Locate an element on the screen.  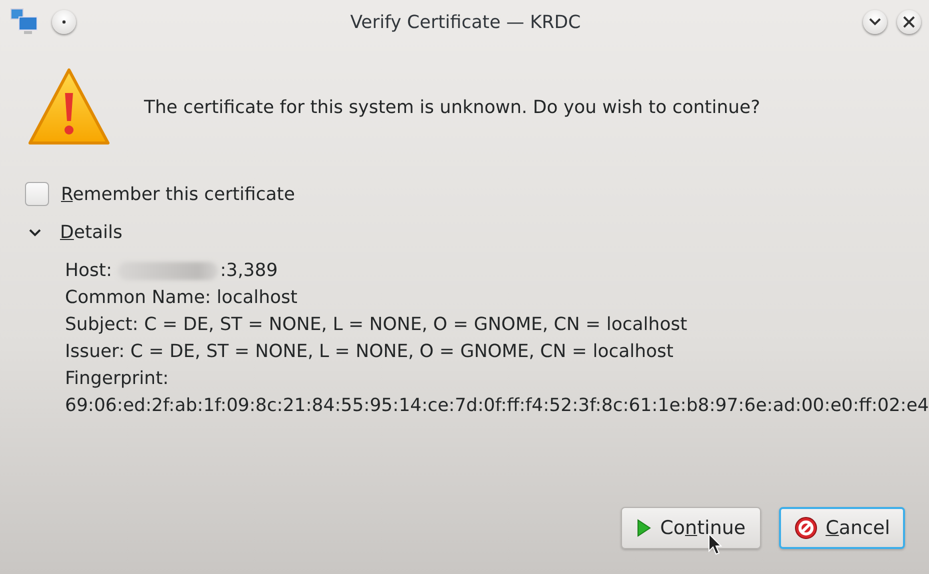
close-icon is located at coordinates (909, 22).